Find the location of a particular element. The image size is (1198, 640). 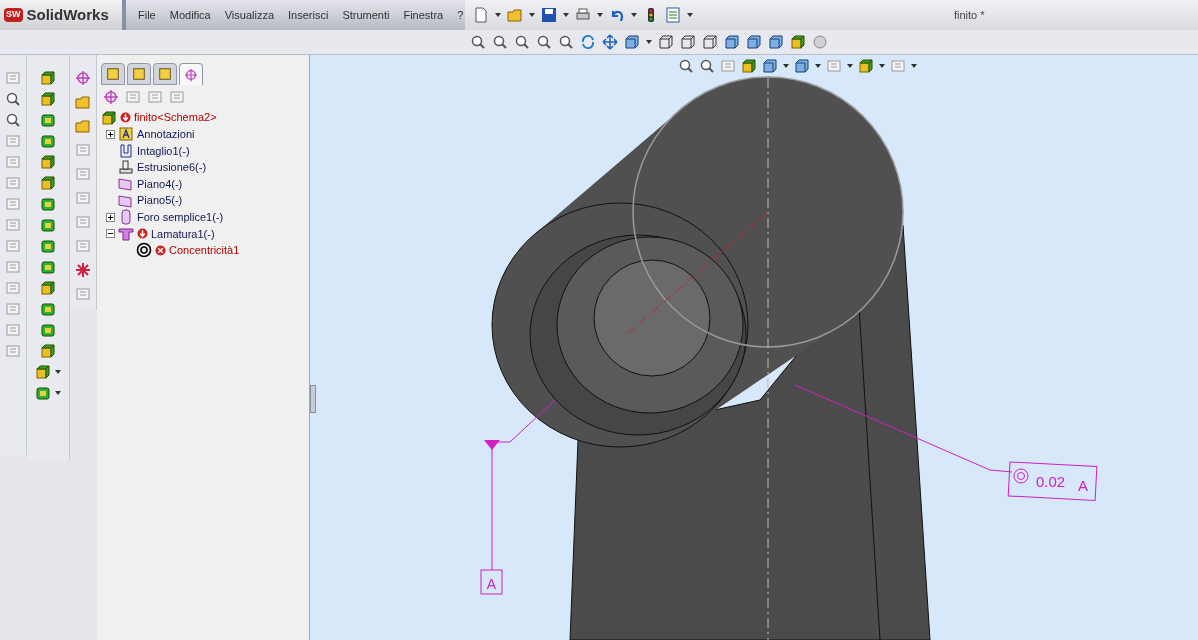

move-icon is located at coordinates (610, 42).